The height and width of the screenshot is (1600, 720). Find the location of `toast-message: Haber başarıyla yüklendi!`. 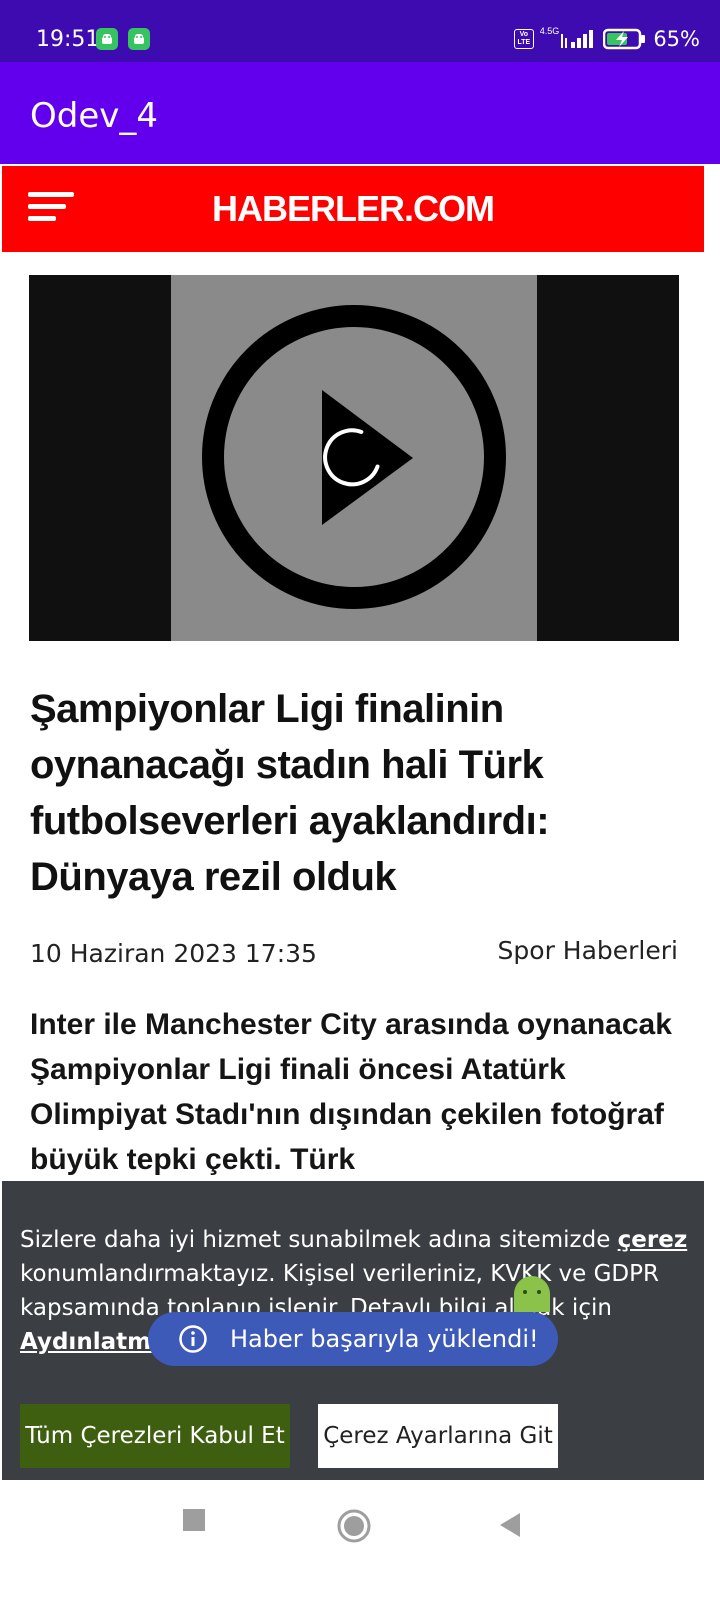

toast-message: Haber başarıyla yüklendi! is located at coordinates (384, 1339).